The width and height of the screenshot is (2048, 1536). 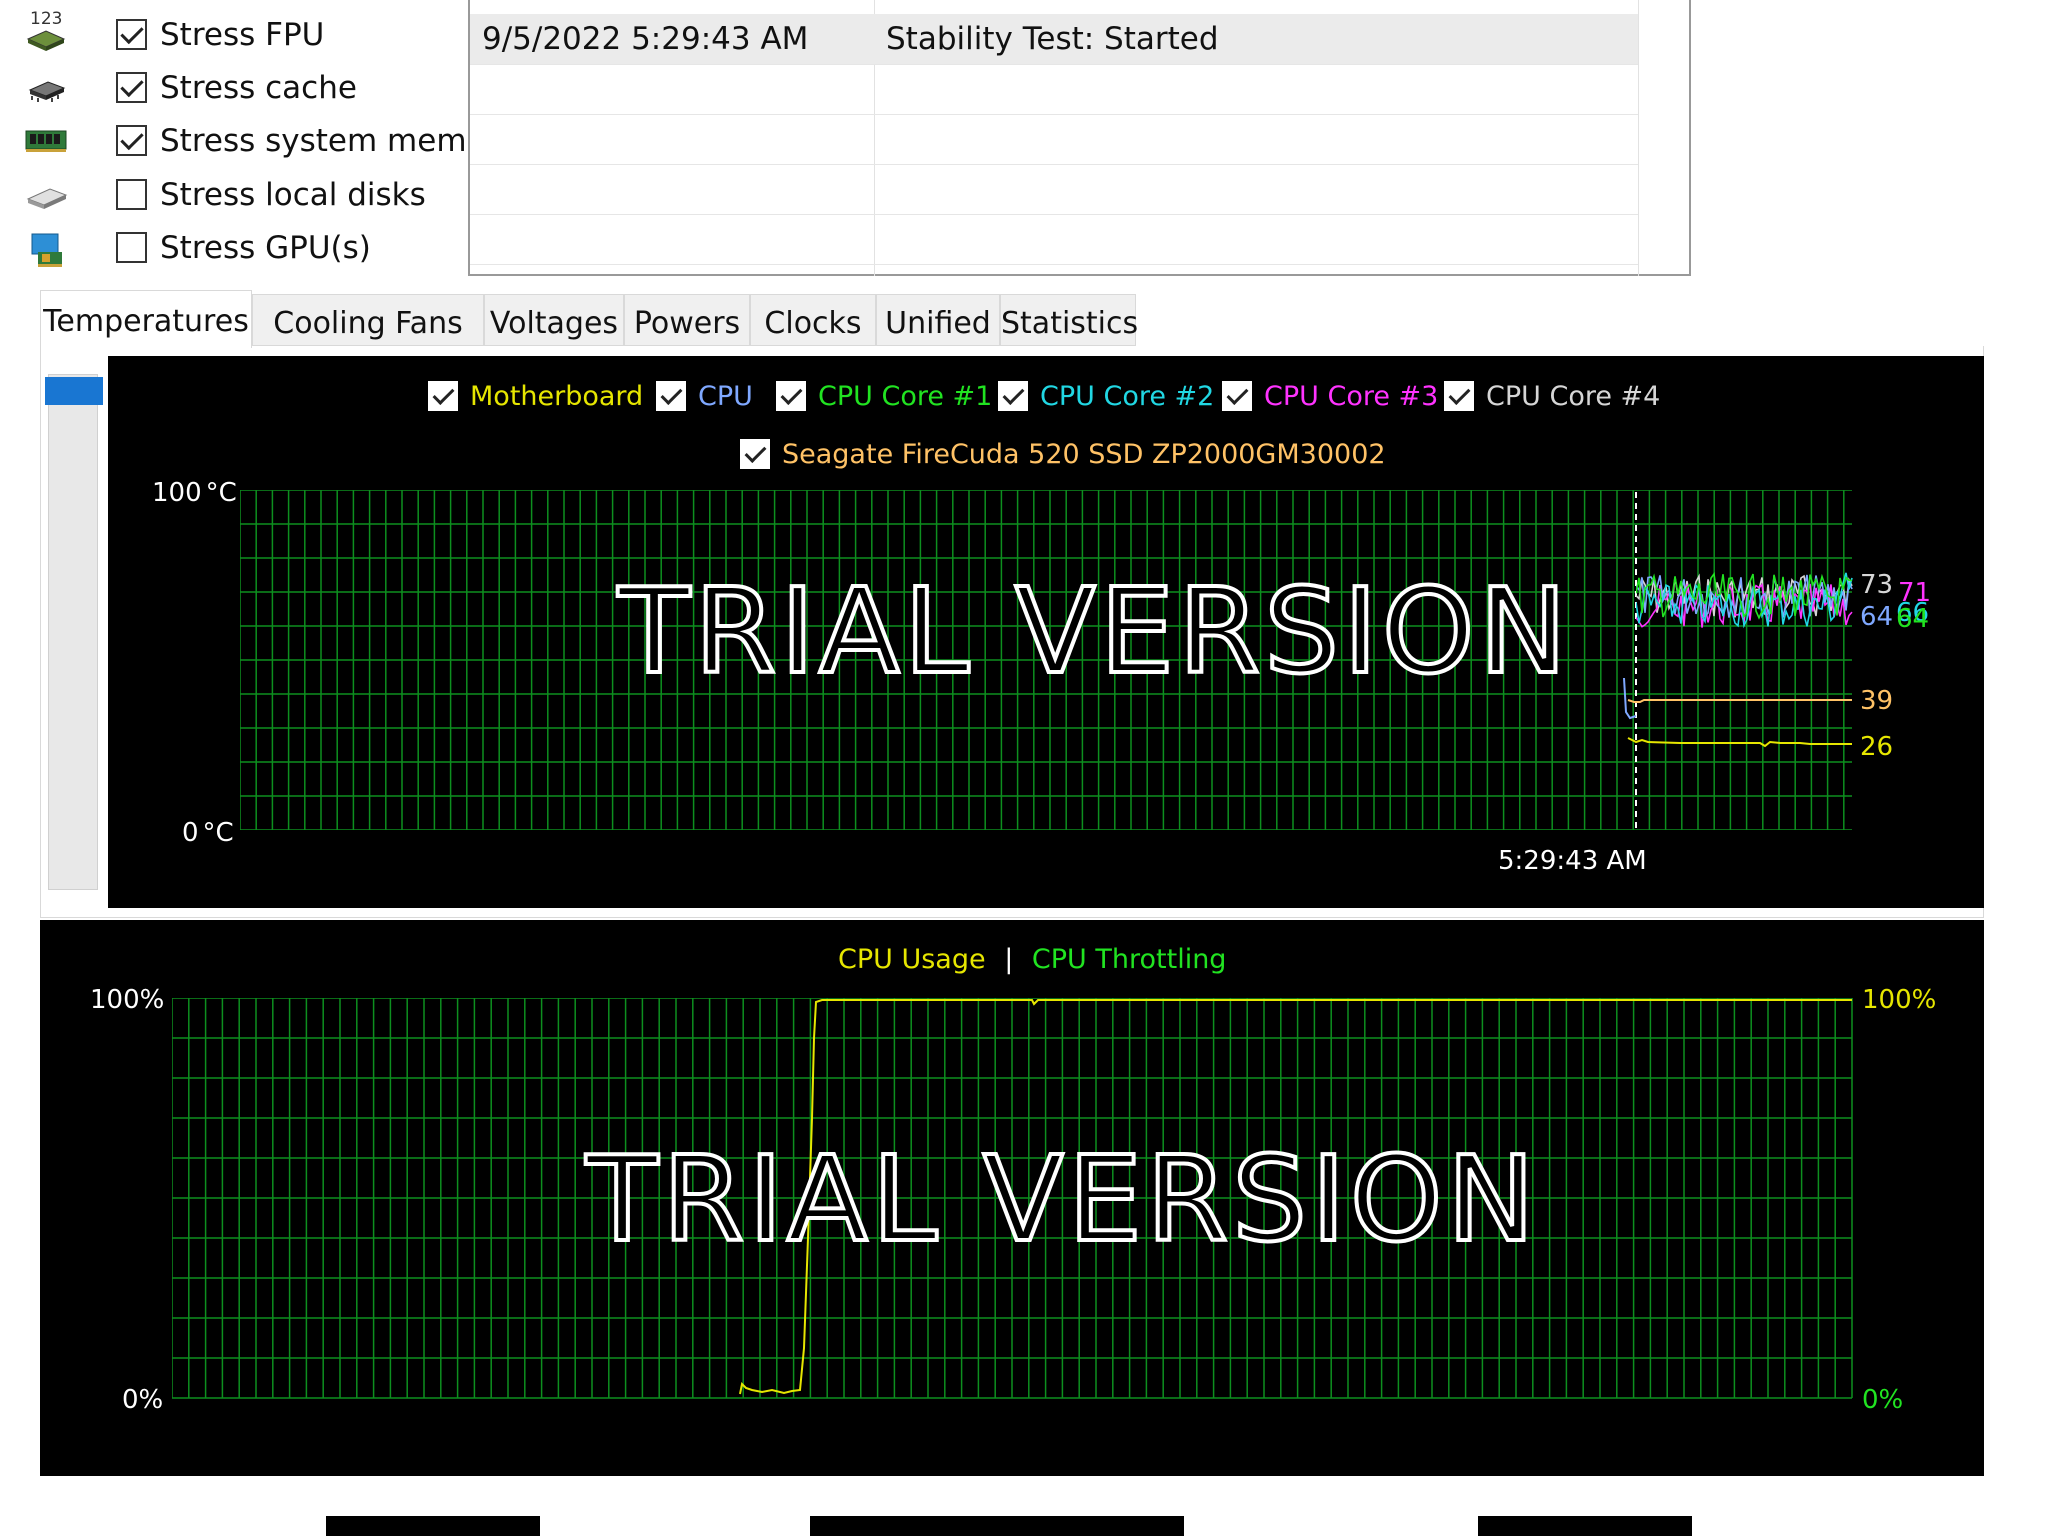 I want to click on stress-memory-label: Stress system memory, so click(x=338, y=141).